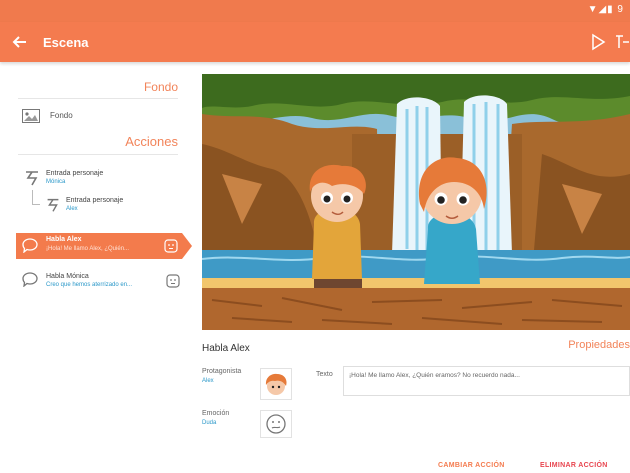 The height and width of the screenshot is (473, 630). Describe the element at coordinates (337, 226) in the screenshot. I see `character-alex` at that location.